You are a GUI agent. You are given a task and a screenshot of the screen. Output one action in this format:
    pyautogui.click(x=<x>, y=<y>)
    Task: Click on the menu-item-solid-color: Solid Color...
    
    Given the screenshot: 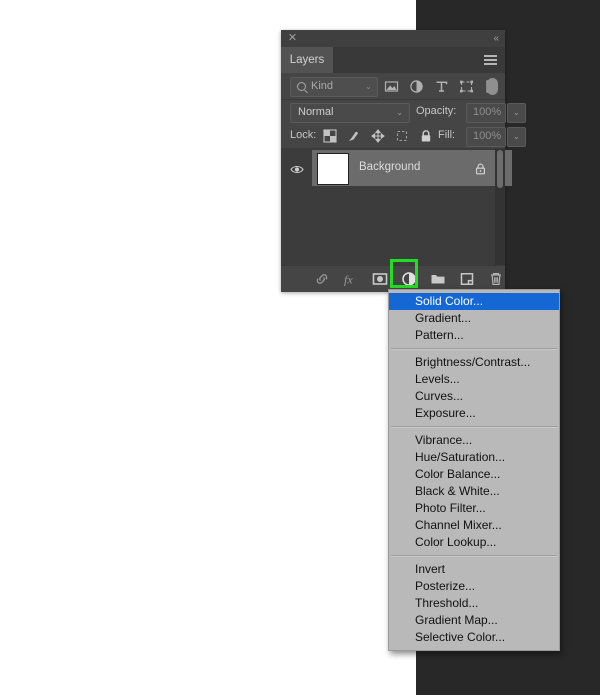 What is the action you would take?
    pyautogui.click(x=474, y=301)
    